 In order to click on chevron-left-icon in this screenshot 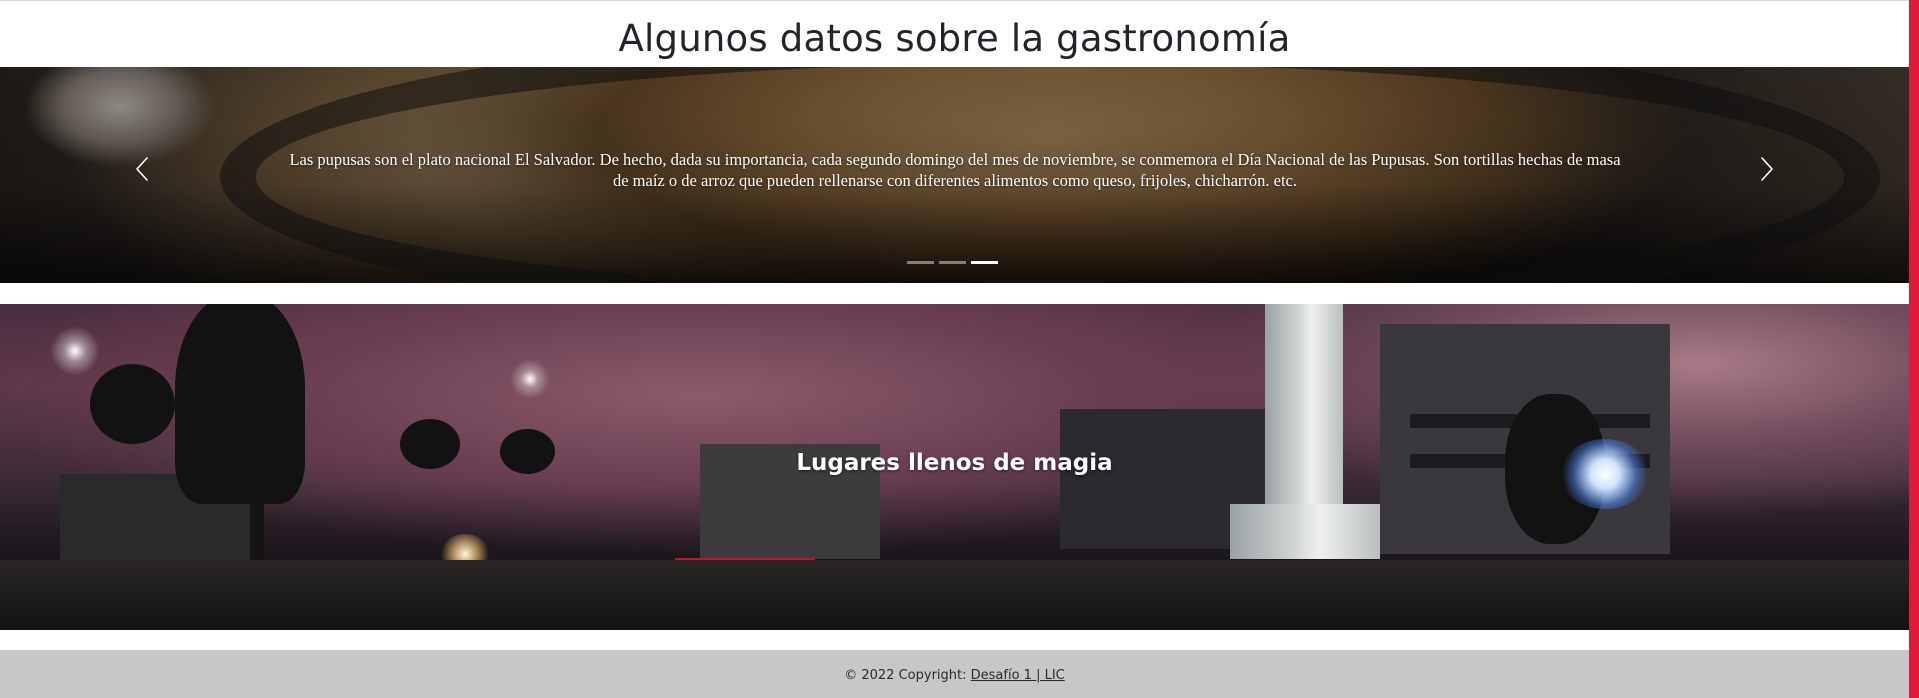, I will do `click(142, 169)`.